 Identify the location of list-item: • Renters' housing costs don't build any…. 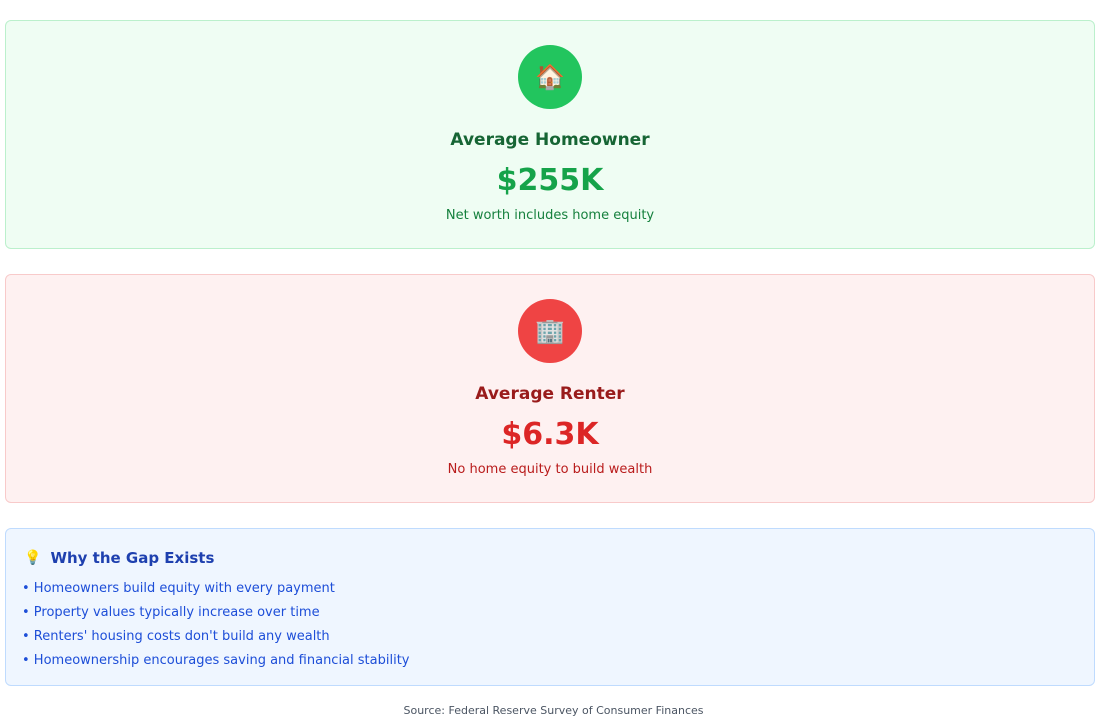
(176, 636).